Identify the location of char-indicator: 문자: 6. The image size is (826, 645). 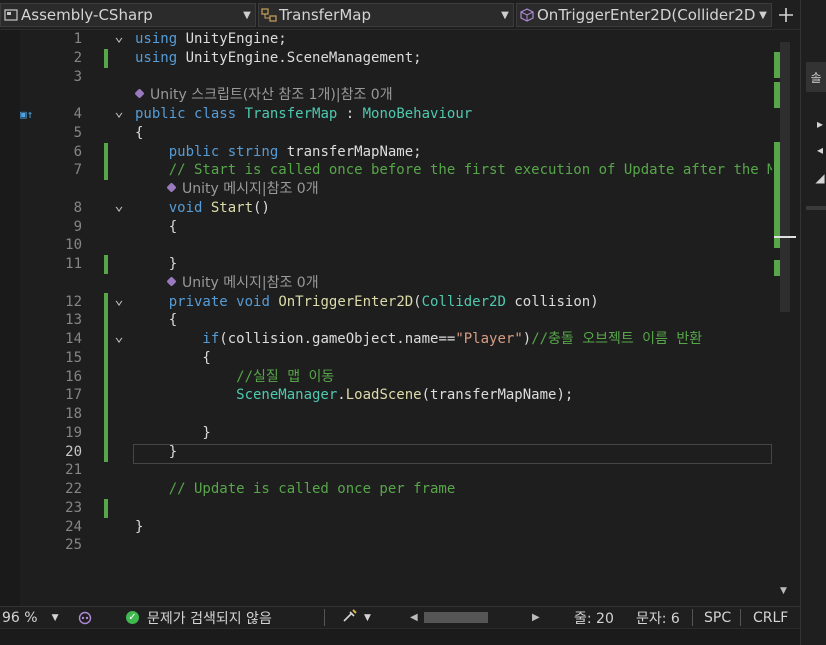
(658, 617).